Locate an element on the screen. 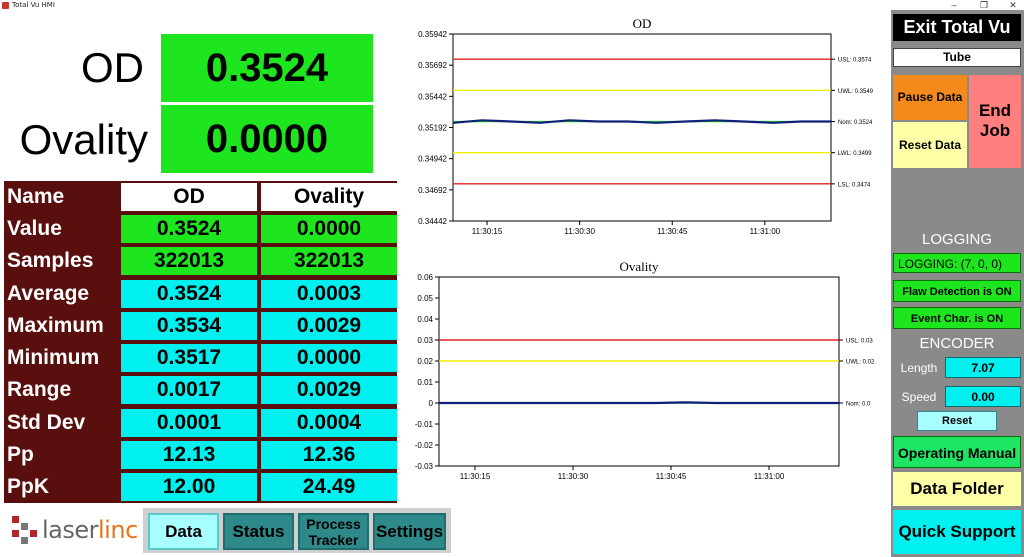  tab-data: Data is located at coordinates (183, 531).